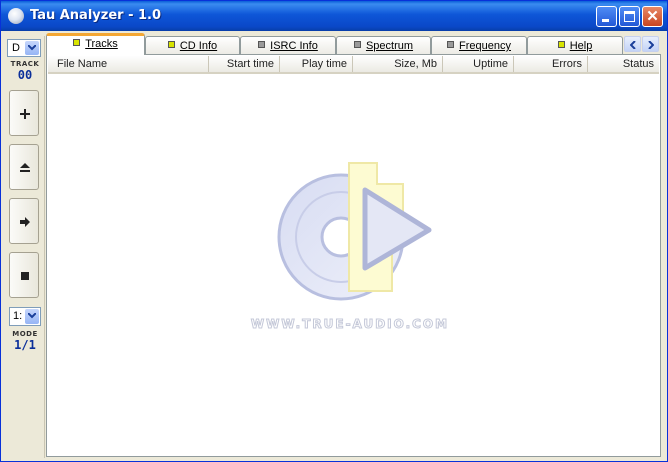 The height and width of the screenshot is (462, 668). I want to click on window-title: Tau Analyzer - 1.0, so click(96, 15).